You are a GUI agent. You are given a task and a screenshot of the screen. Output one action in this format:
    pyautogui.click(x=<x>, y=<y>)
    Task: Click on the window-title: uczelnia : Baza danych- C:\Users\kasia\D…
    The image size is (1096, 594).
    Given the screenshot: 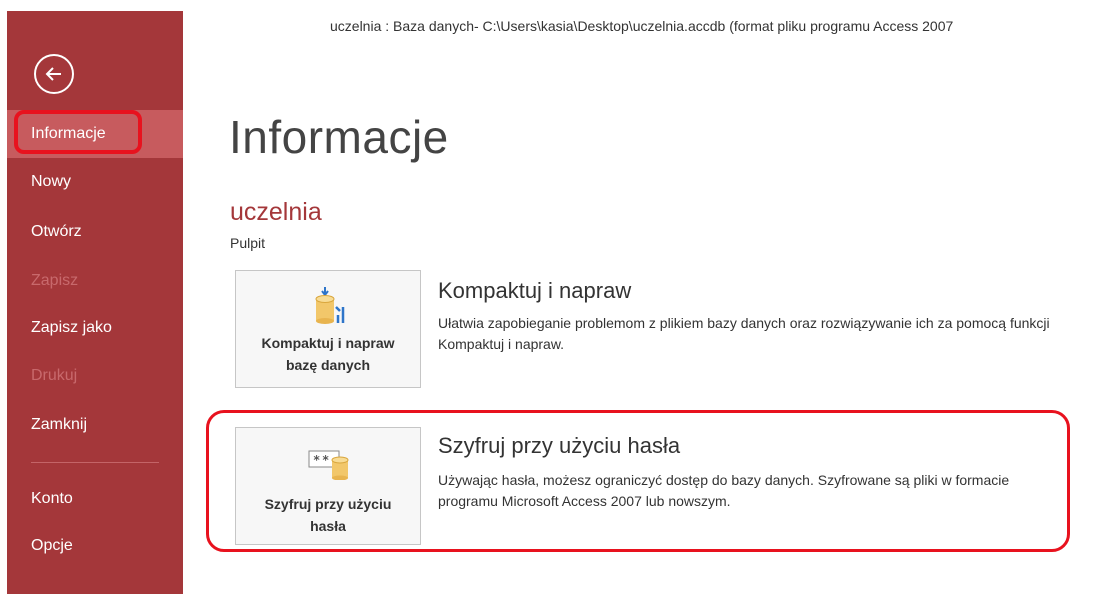 What is the action you would take?
    pyautogui.click(x=642, y=26)
    